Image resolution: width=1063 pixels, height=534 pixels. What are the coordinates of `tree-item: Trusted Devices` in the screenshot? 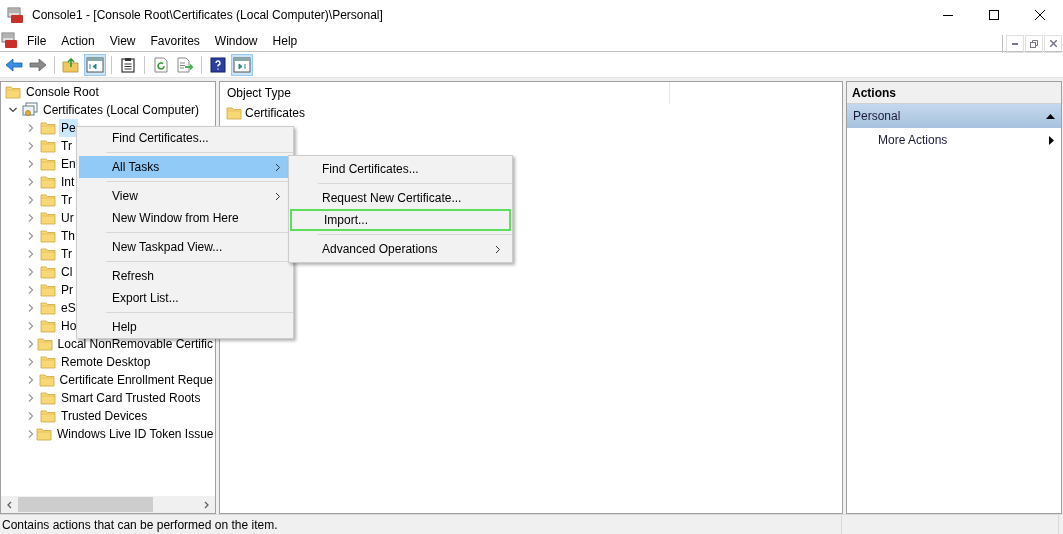 It's located at (104, 416).